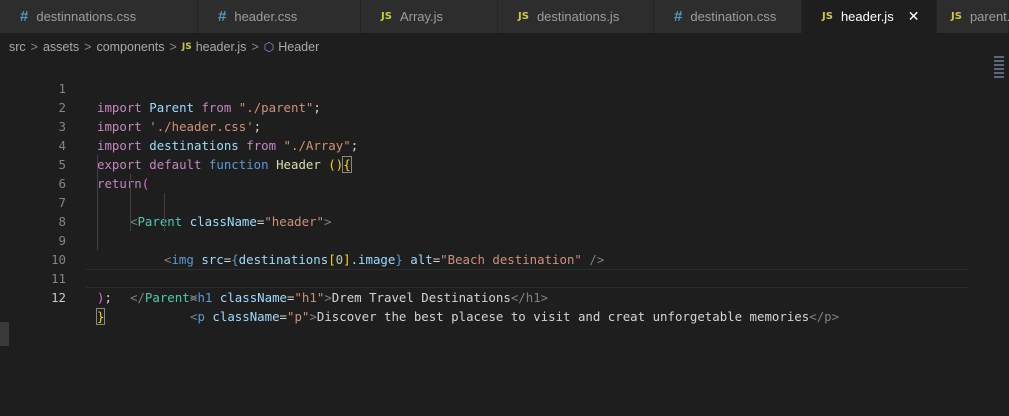 Image resolution: width=1009 pixels, height=416 pixels. I want to click on tab-label: destinations.js, so click(578, 16).